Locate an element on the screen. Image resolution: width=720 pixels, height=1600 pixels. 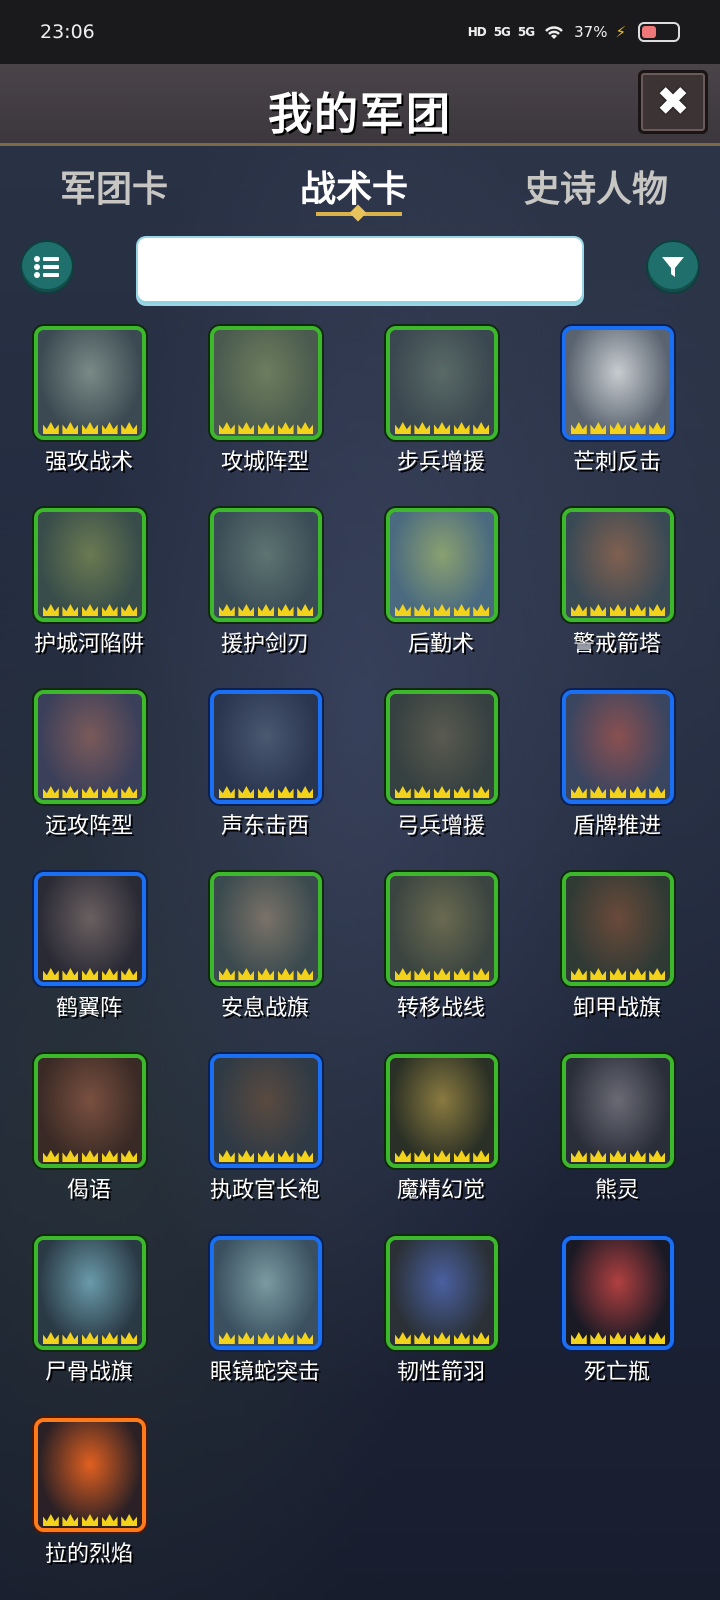
signal-icon: 5G is located at coordinates (502, 32).